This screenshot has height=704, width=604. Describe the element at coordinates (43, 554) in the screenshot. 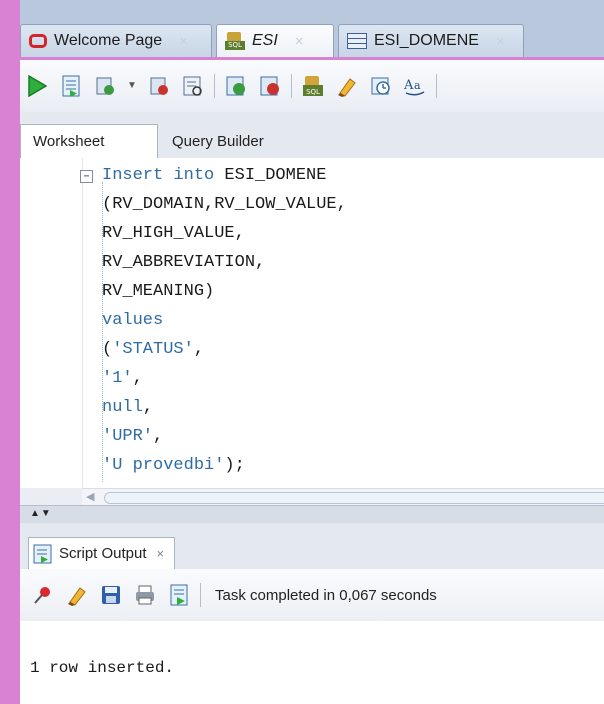

I see `script-output-icon` at that location.